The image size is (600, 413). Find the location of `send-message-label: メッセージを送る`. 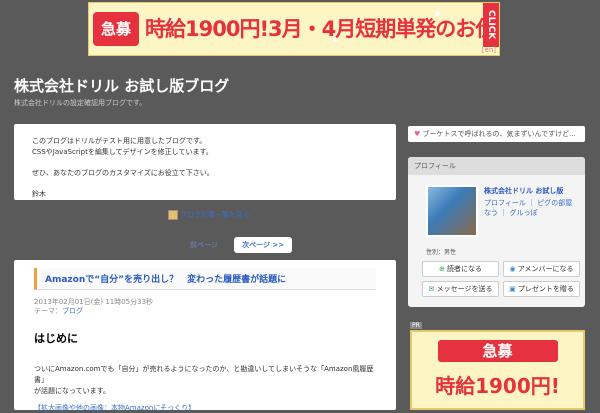

send-message-label: メッセージを送る is located at coordinates (464, 289).